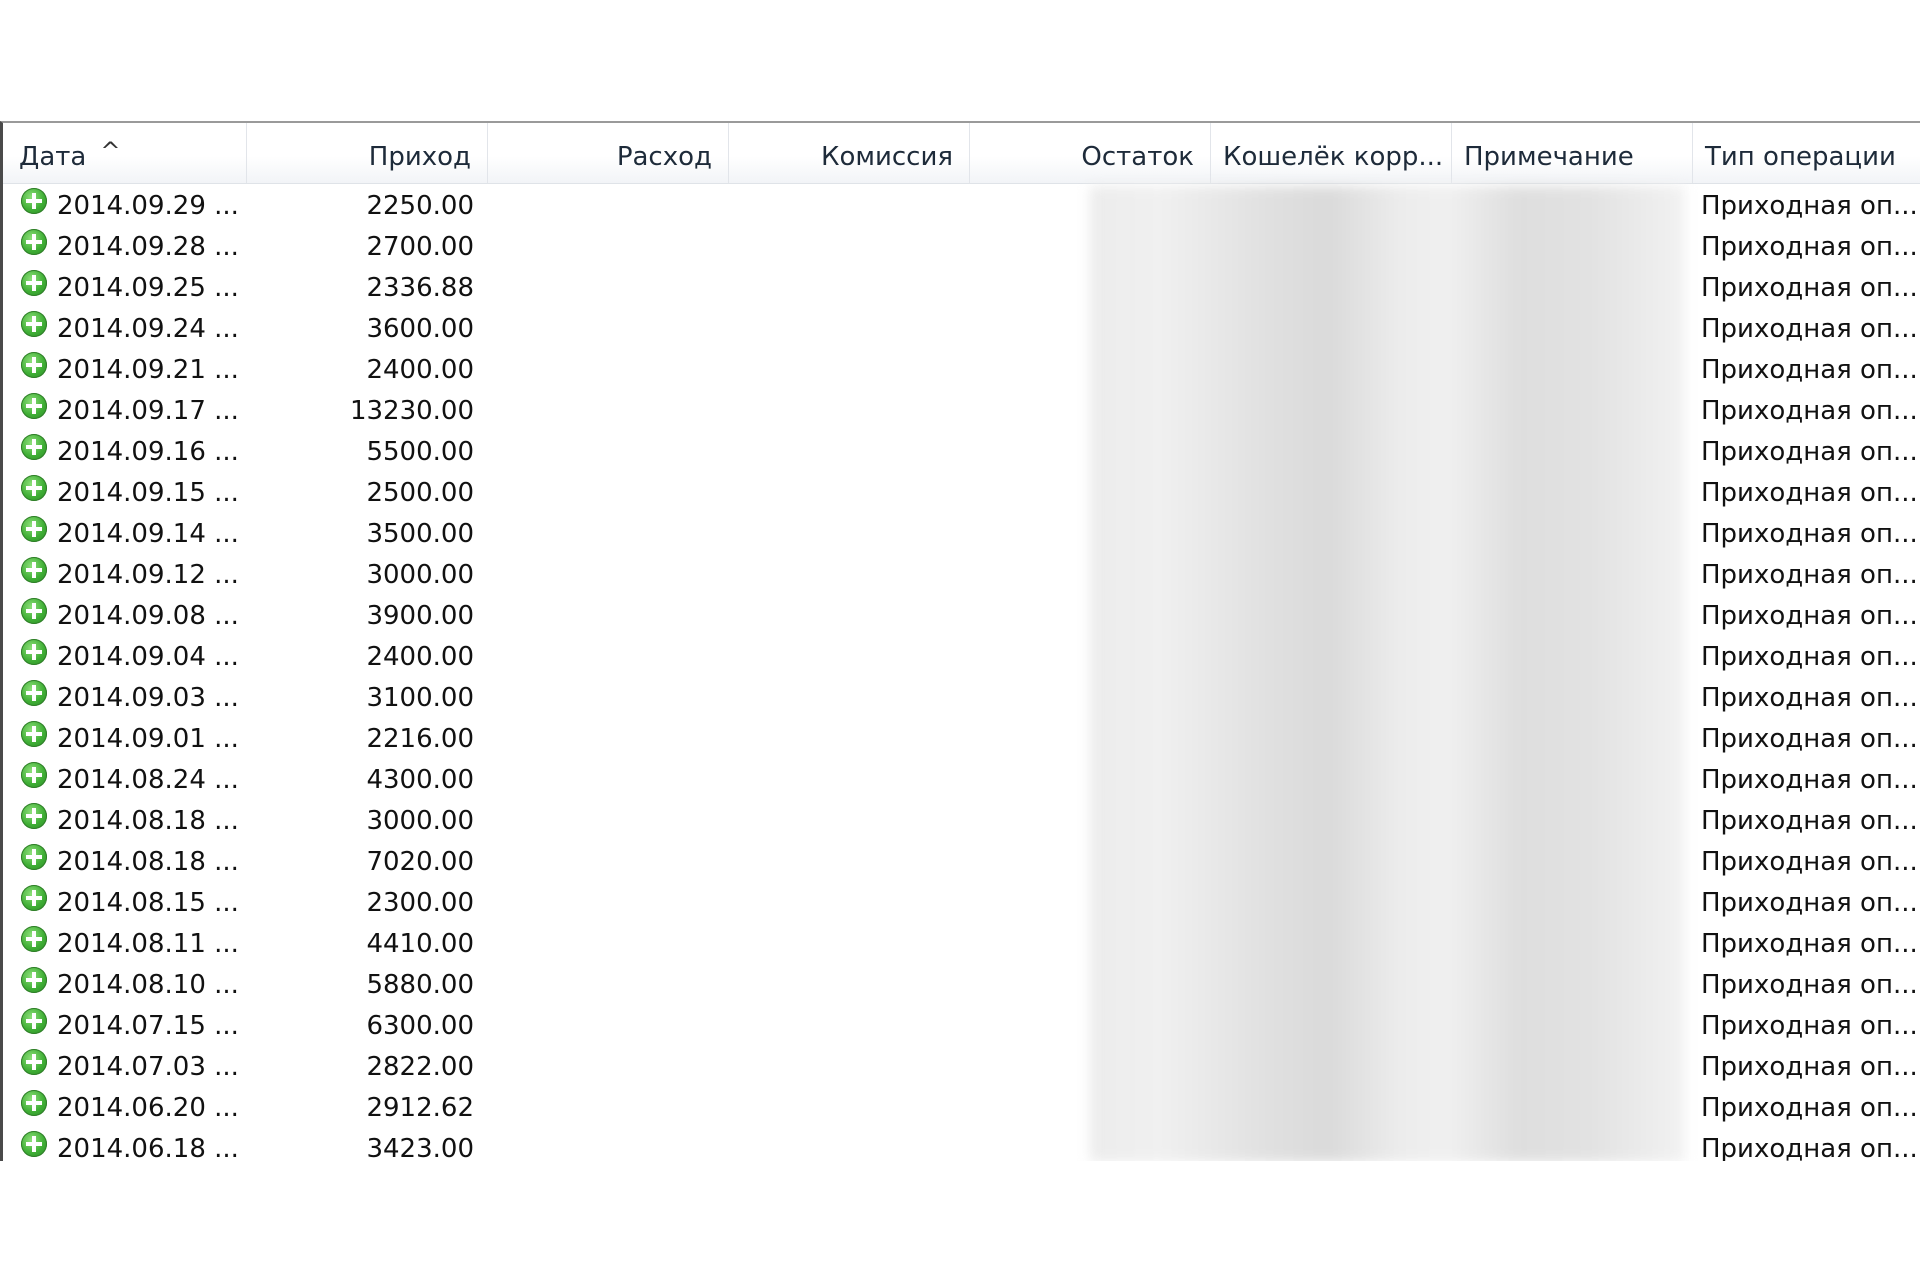 The width and height of the screenshot is (1920, 1280). Describe the element at coordinates (420, 1147) in the screenshot. I see `cell-income: 3423.00` at that location.